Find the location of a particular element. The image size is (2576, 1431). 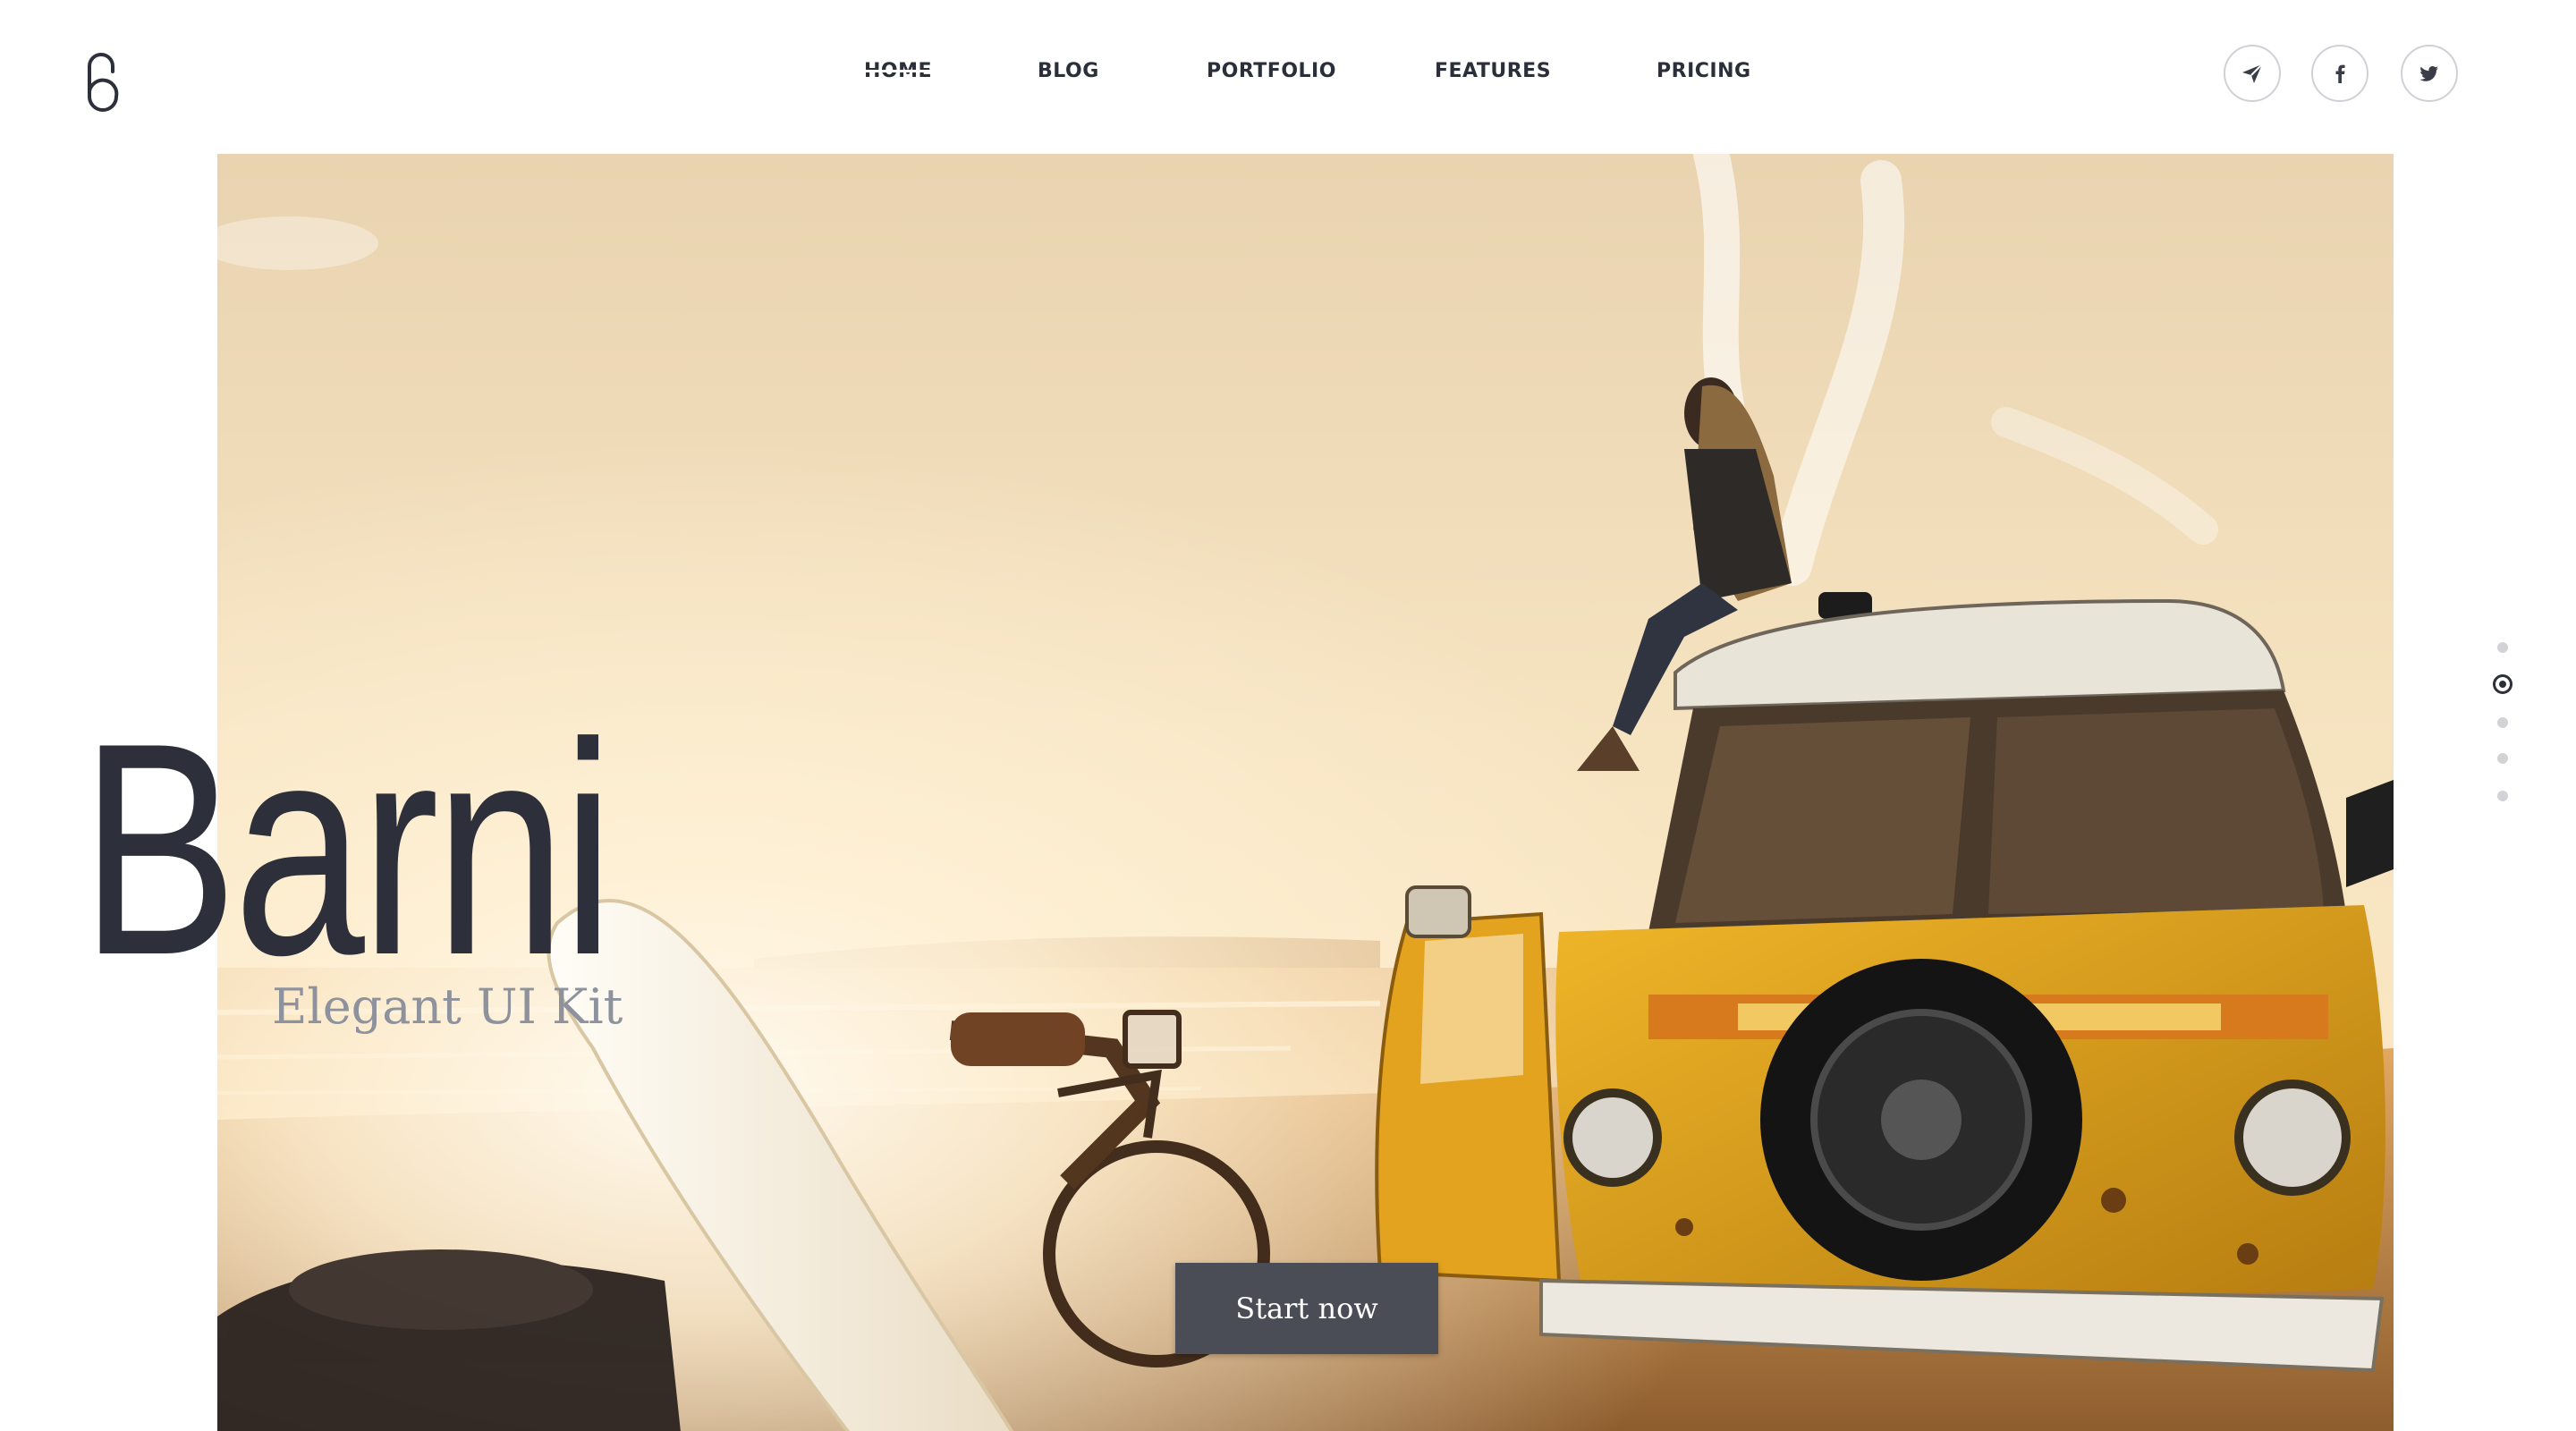

nav-item-home: HOME is located at coordinates (898, 72).